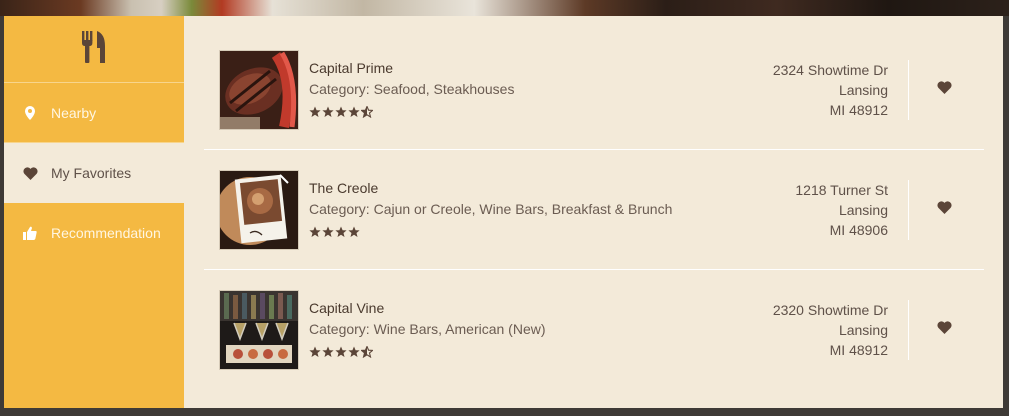 This screenshot has width=1009, height=416. I want to click on address-street: 2324 Showtime Dr, so click(830, 70).